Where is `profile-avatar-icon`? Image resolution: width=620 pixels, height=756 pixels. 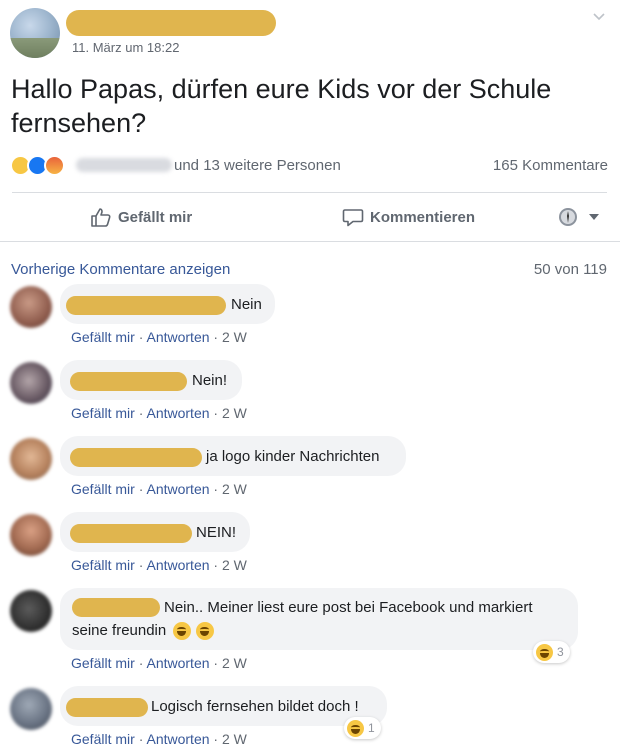 profile-avatar-icon is located at coordinates (568, 217).